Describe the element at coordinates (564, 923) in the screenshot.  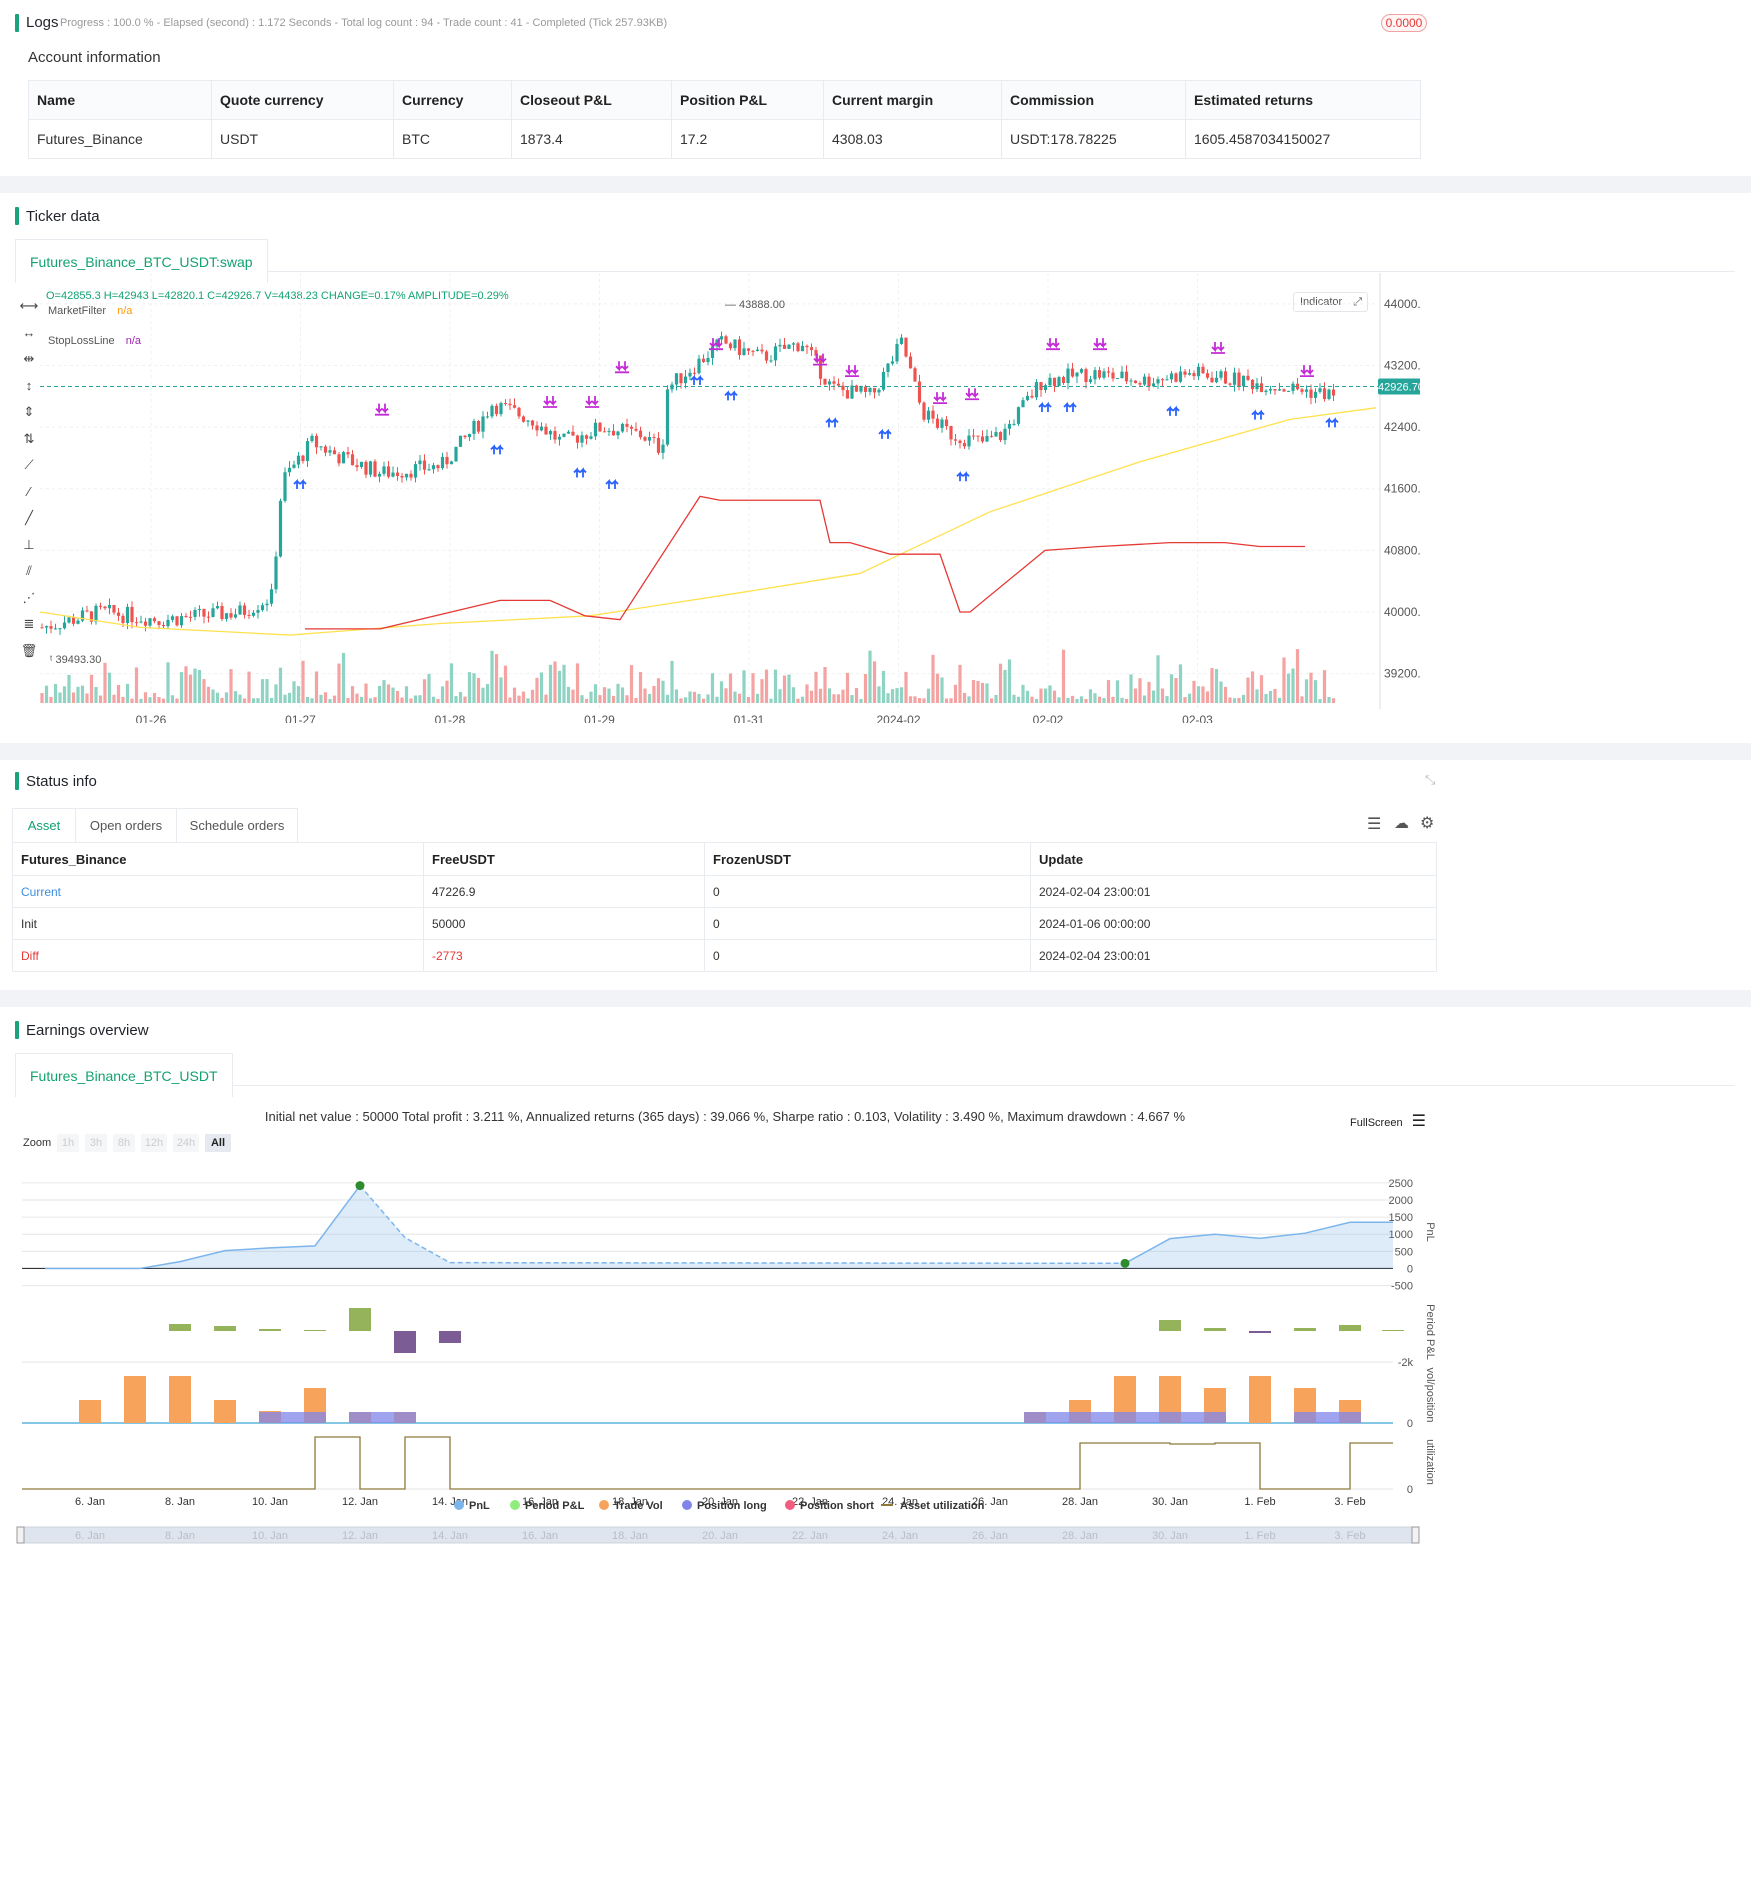
I see `cell: 50000` at that location.